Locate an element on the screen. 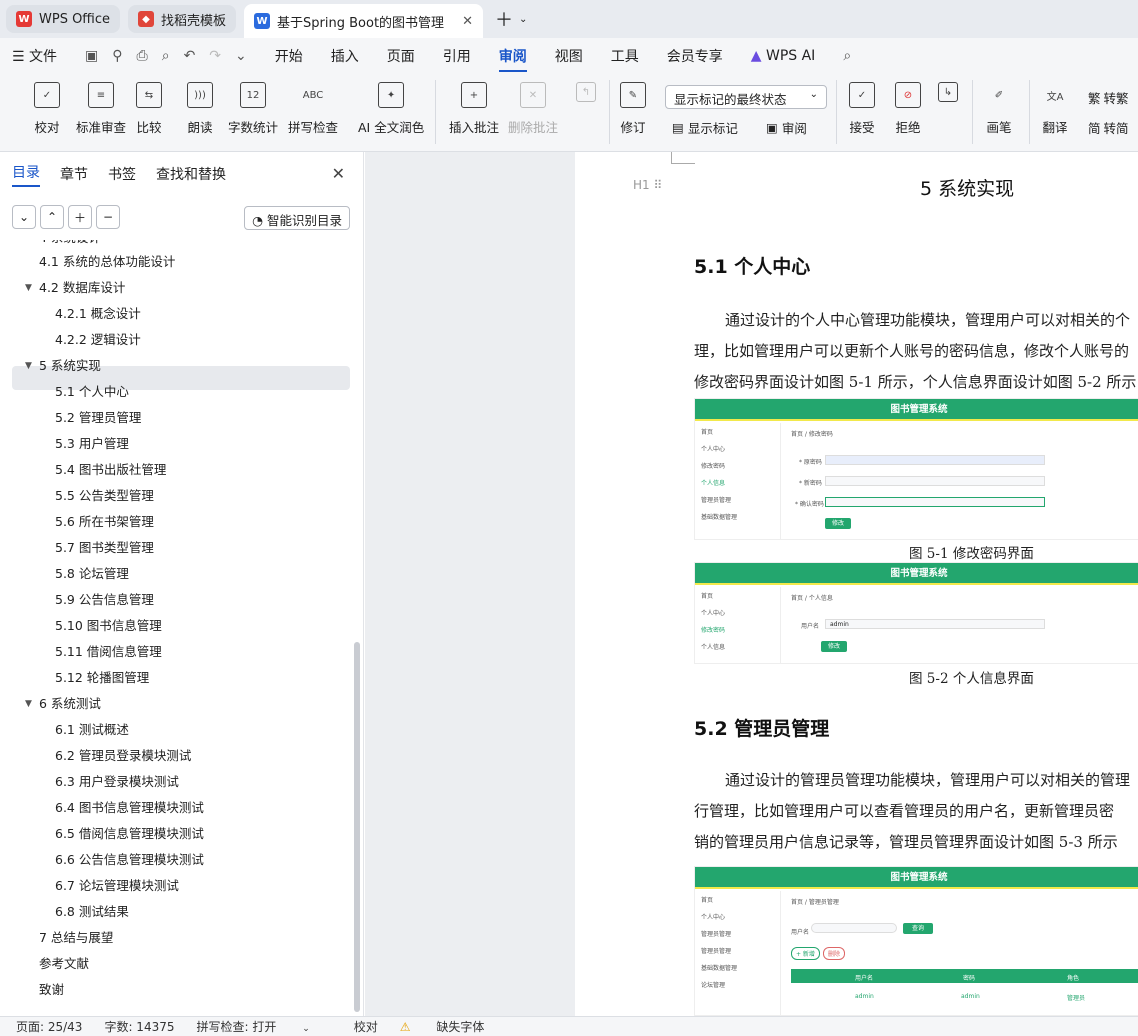 The width and height of the screenshot is (1138, 1036). toc-item: ▼ 5 系统实现 is located at coordinates (63, 366).